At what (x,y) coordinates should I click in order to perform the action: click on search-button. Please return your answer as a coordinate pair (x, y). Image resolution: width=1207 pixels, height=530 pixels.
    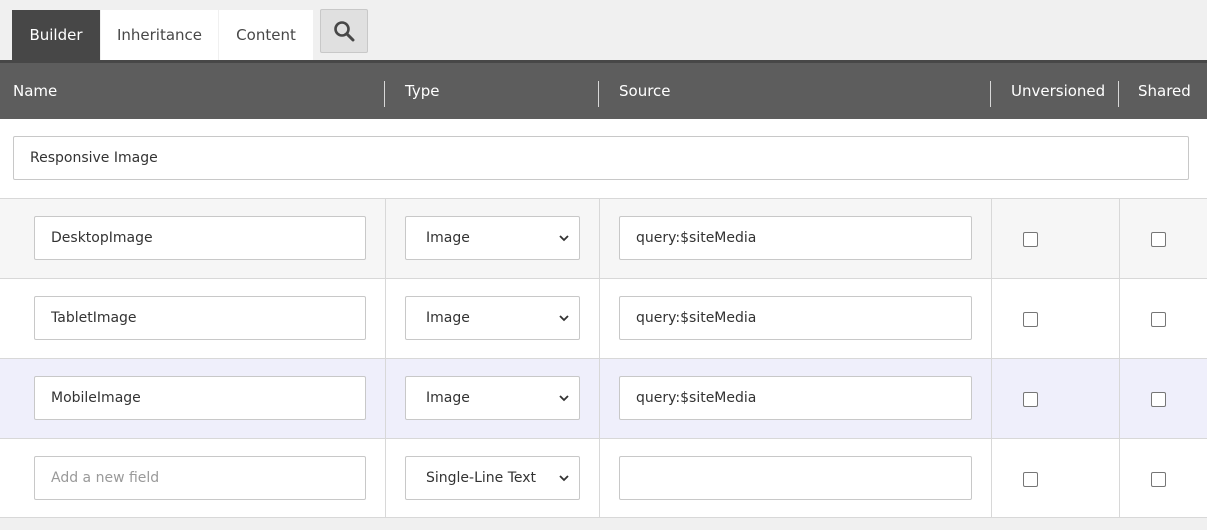
    Looking at the image, I should click on (344, 31).